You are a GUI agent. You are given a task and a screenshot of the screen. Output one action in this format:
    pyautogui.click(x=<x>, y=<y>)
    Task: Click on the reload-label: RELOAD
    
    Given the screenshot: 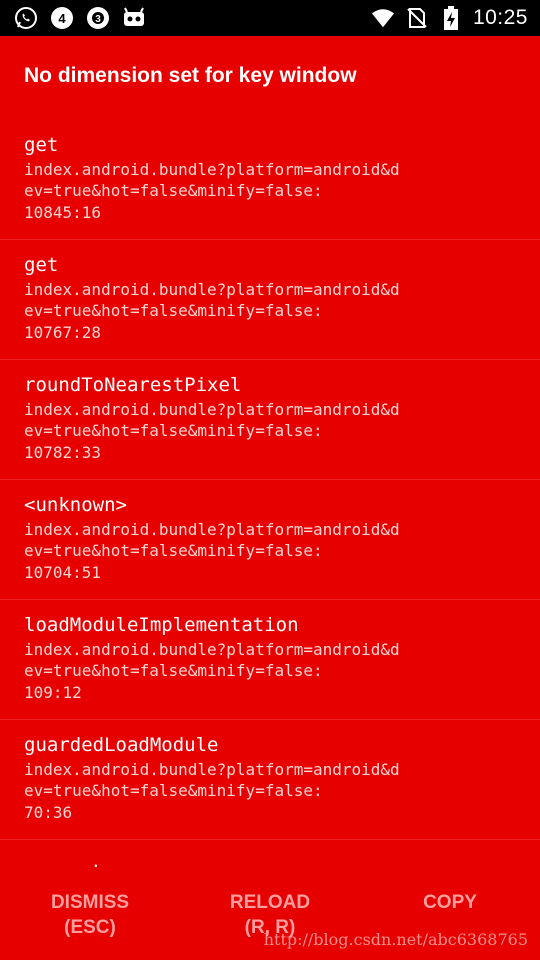 What is the action you would take?
    pyautogui.click(x=270, y=902)
    